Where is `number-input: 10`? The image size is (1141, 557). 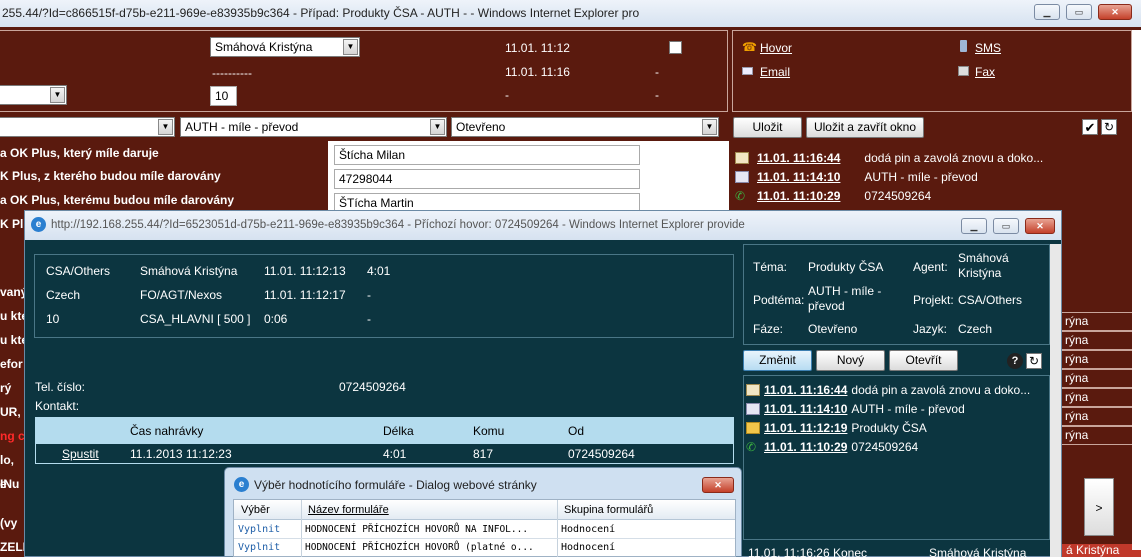 number-input: 10 is located at coordinates (223, 96).